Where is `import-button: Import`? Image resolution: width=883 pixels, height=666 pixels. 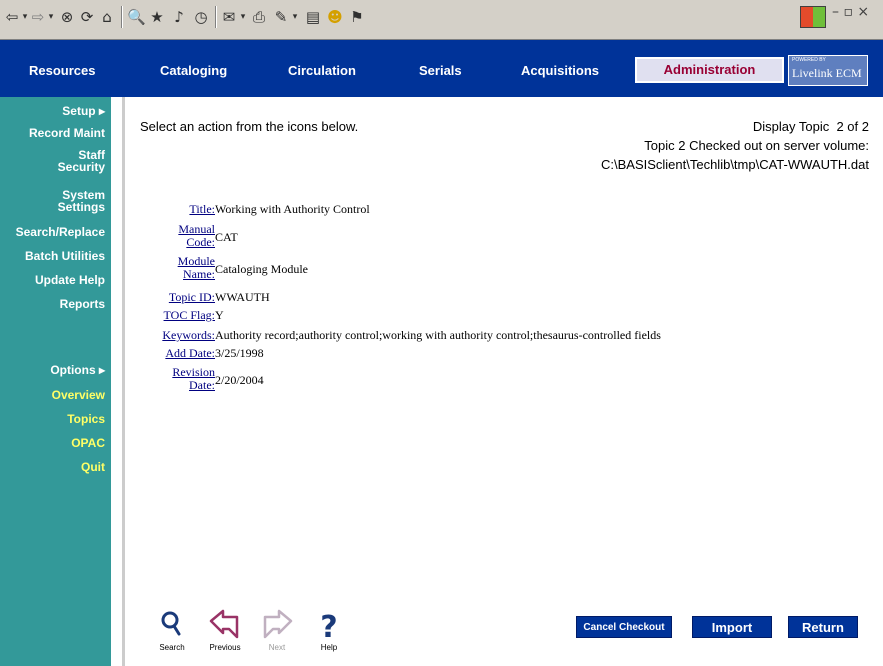 import-button: Import is located at coordinates (732, 627).